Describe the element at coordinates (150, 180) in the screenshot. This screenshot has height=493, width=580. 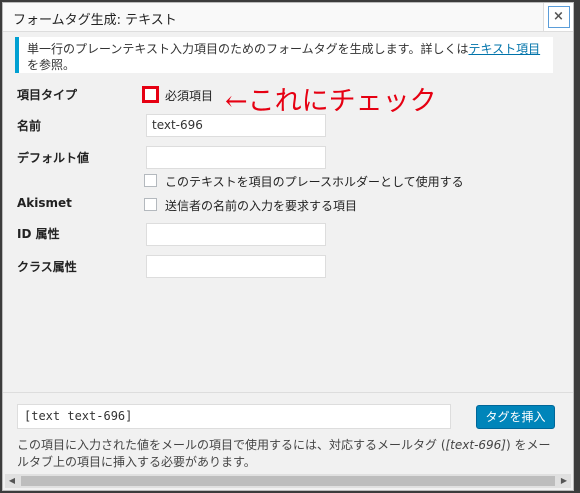
I see `placeholder-checkbox` at that location.